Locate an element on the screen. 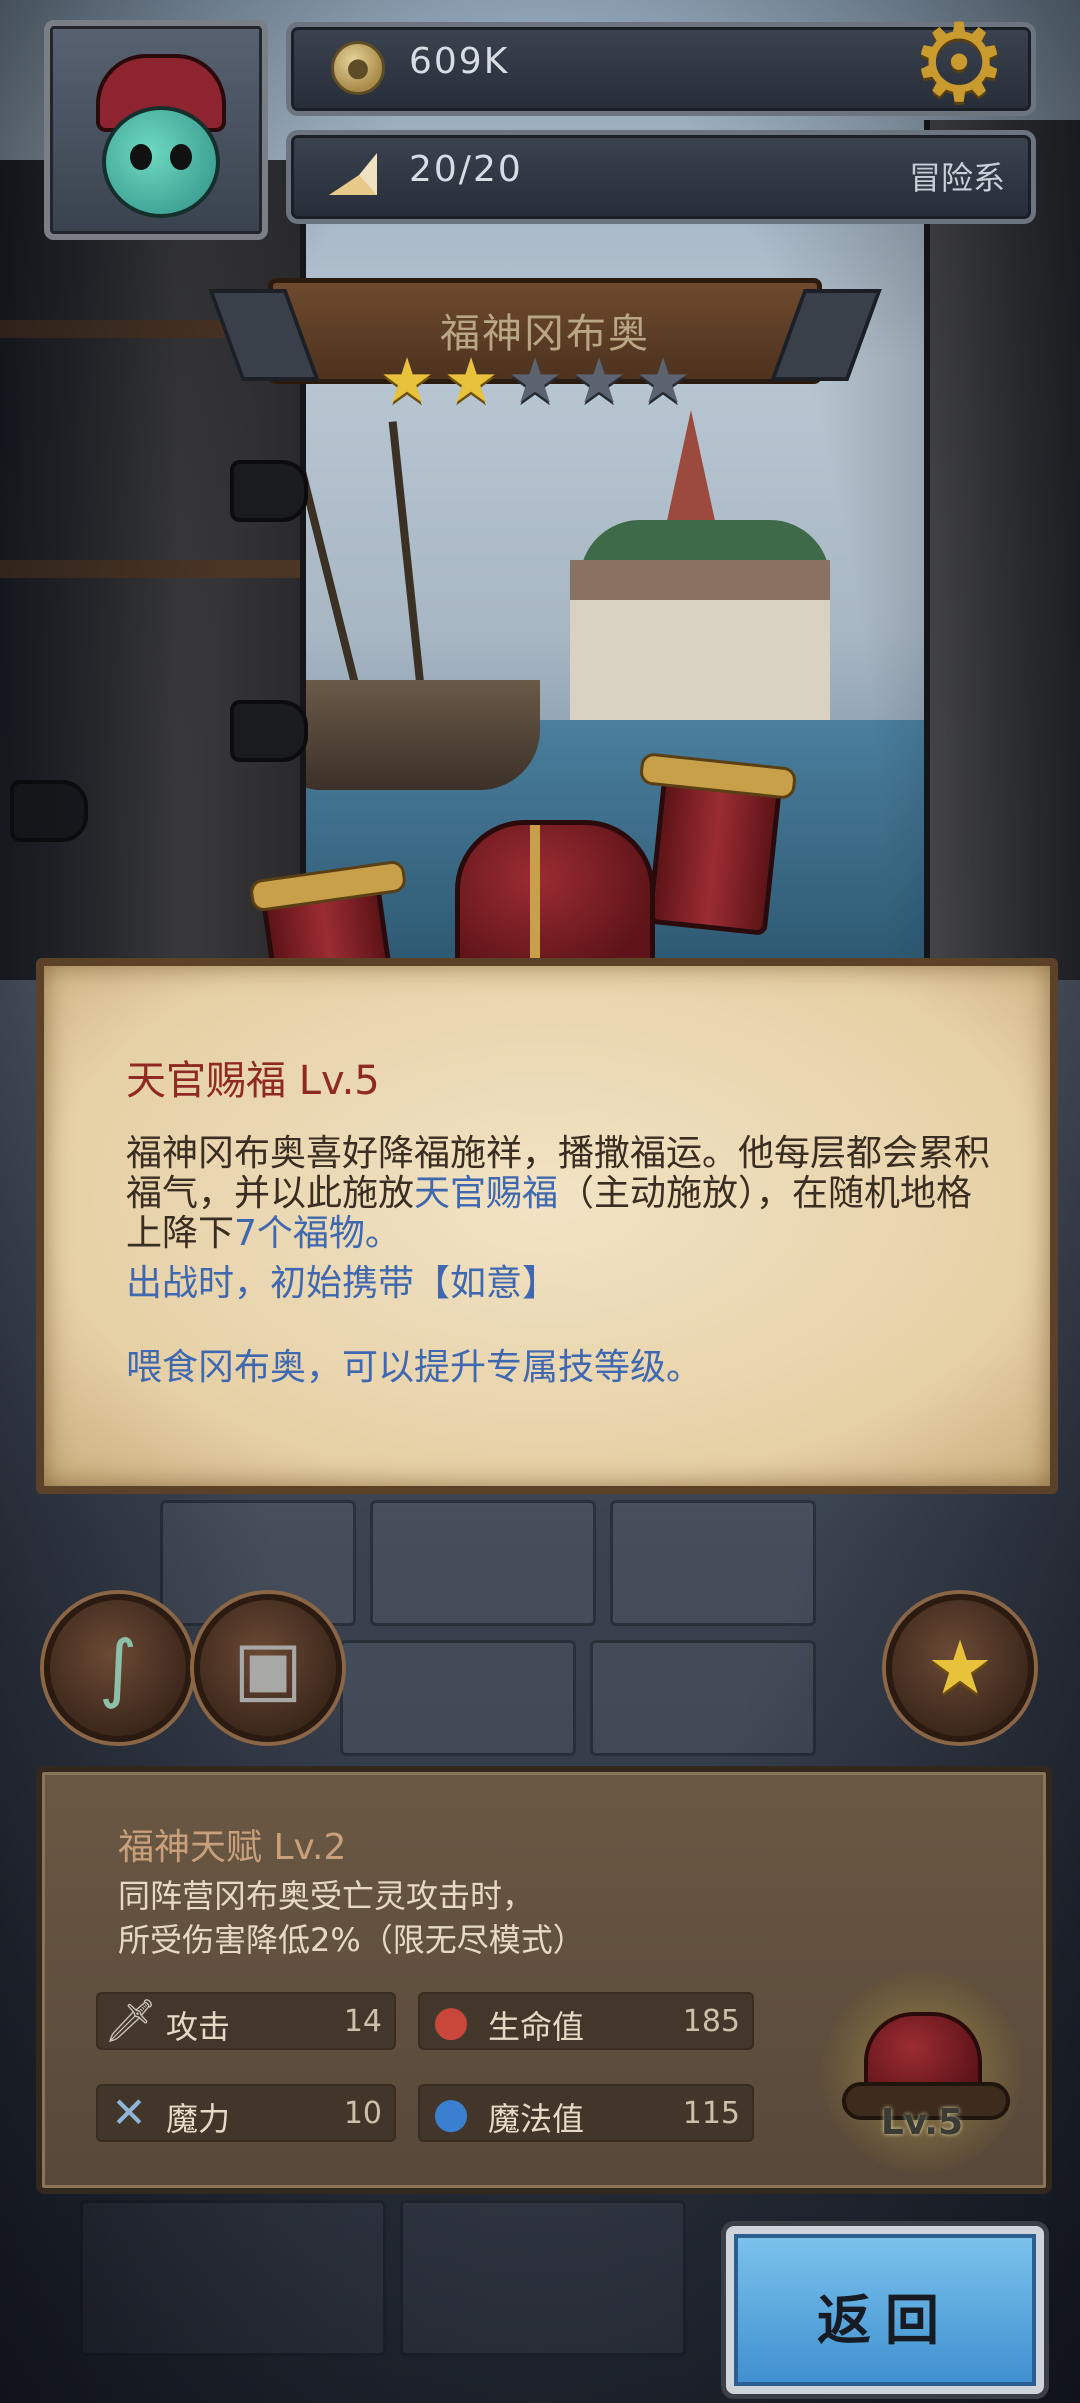  red-potion-icon: ● is located at coordinates (451, 2020).